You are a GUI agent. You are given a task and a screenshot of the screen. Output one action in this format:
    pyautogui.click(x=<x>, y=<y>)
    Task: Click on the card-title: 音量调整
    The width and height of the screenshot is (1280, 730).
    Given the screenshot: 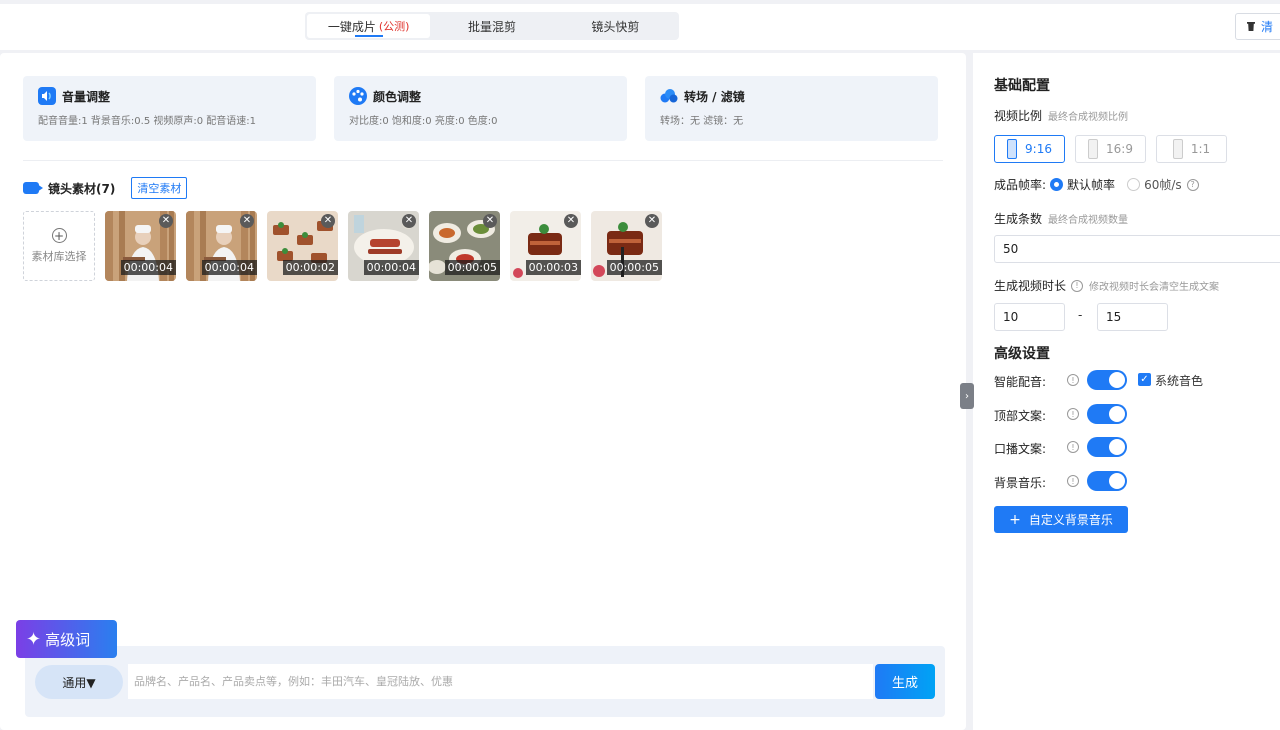 What is the action you would take?
    pyautogui.click(x=169, y=96)
    